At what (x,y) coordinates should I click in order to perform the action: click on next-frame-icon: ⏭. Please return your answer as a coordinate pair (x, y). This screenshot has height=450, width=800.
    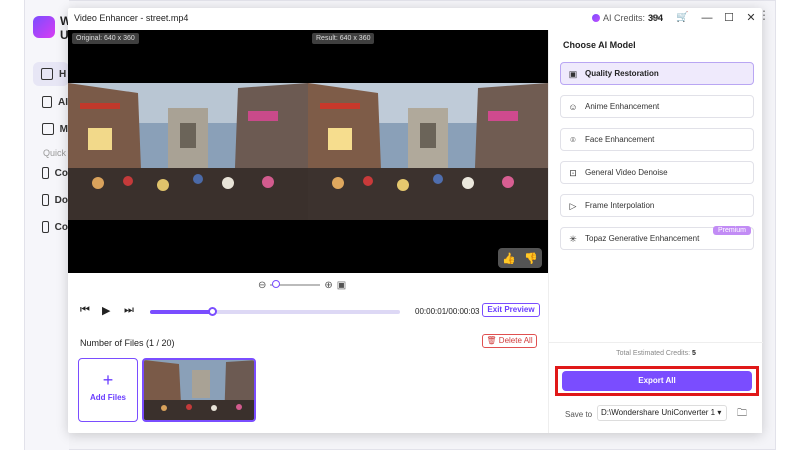
    Looking at the image, I should click on (129, 310).